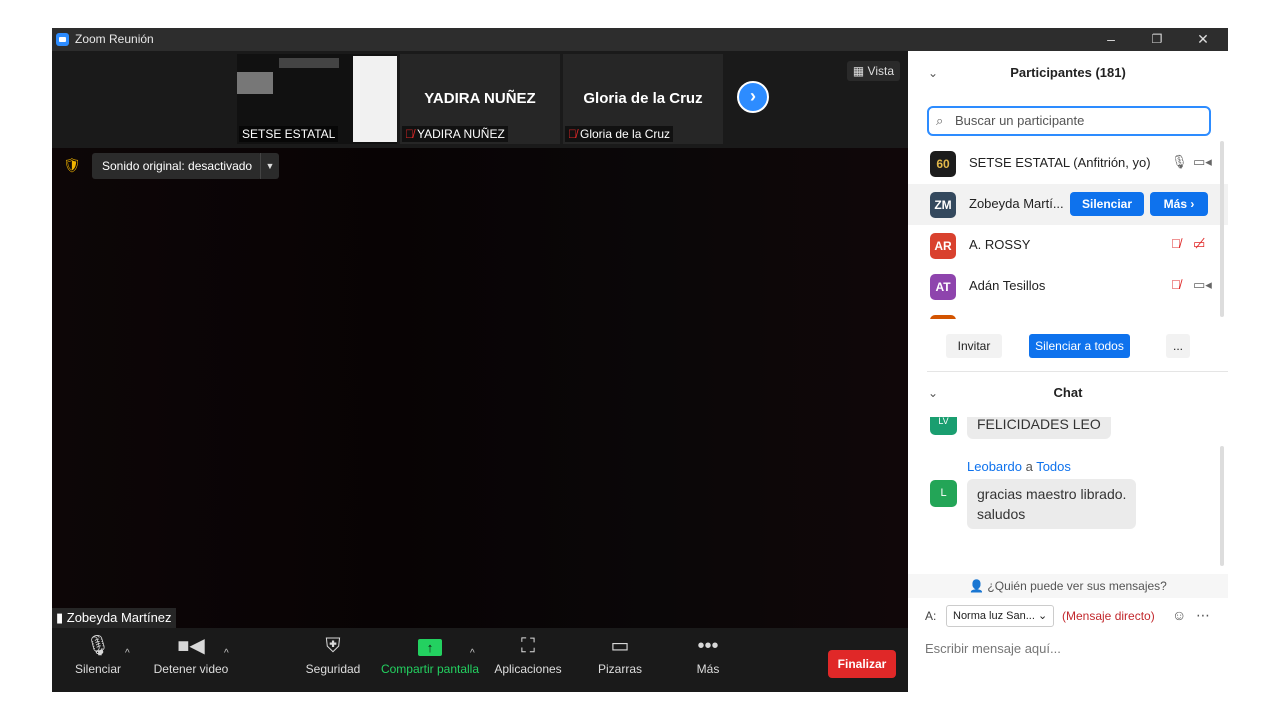 The image size is (1280, 720). I want to click on participant-row: ZM Zobeyda Martí... Silenciar Más ›, so click(1068, 204).